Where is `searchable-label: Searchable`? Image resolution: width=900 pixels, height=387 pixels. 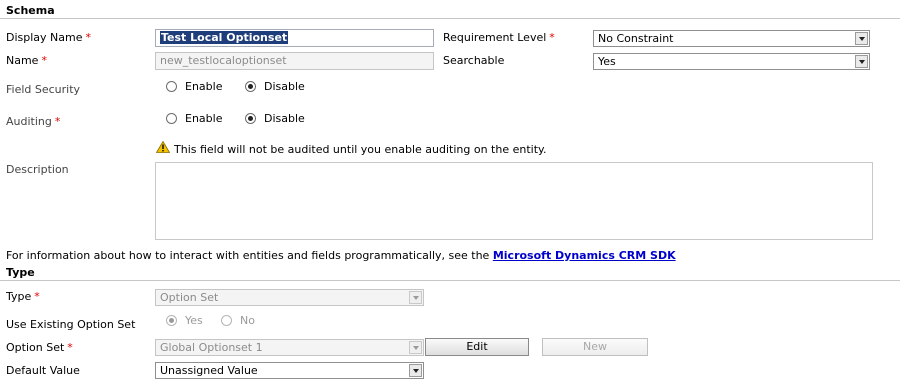 searchable-label: Searchable is located at coordinates (474, 60).